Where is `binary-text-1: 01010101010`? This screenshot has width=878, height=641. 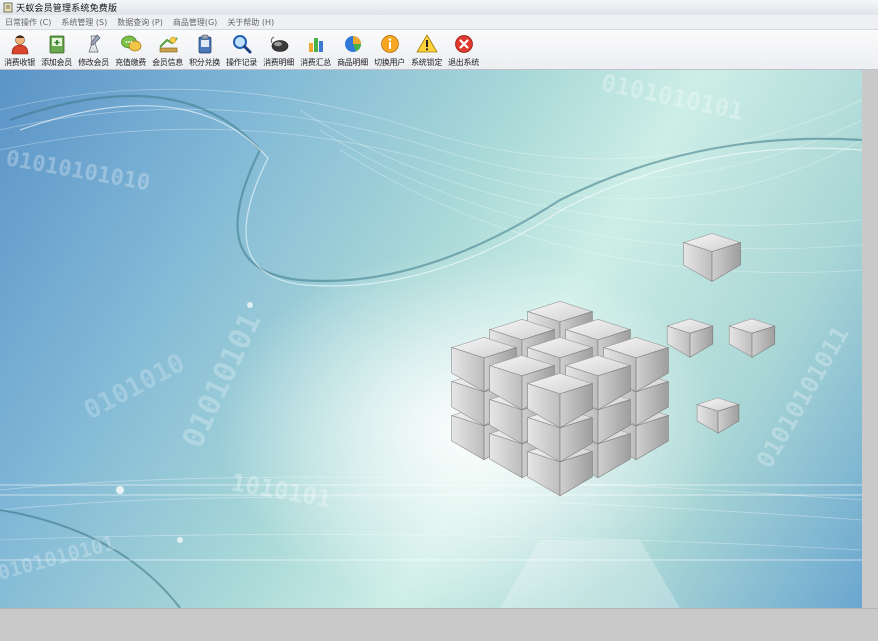 binary-text-1: 01010101010 is located at coordinates (78, 171).